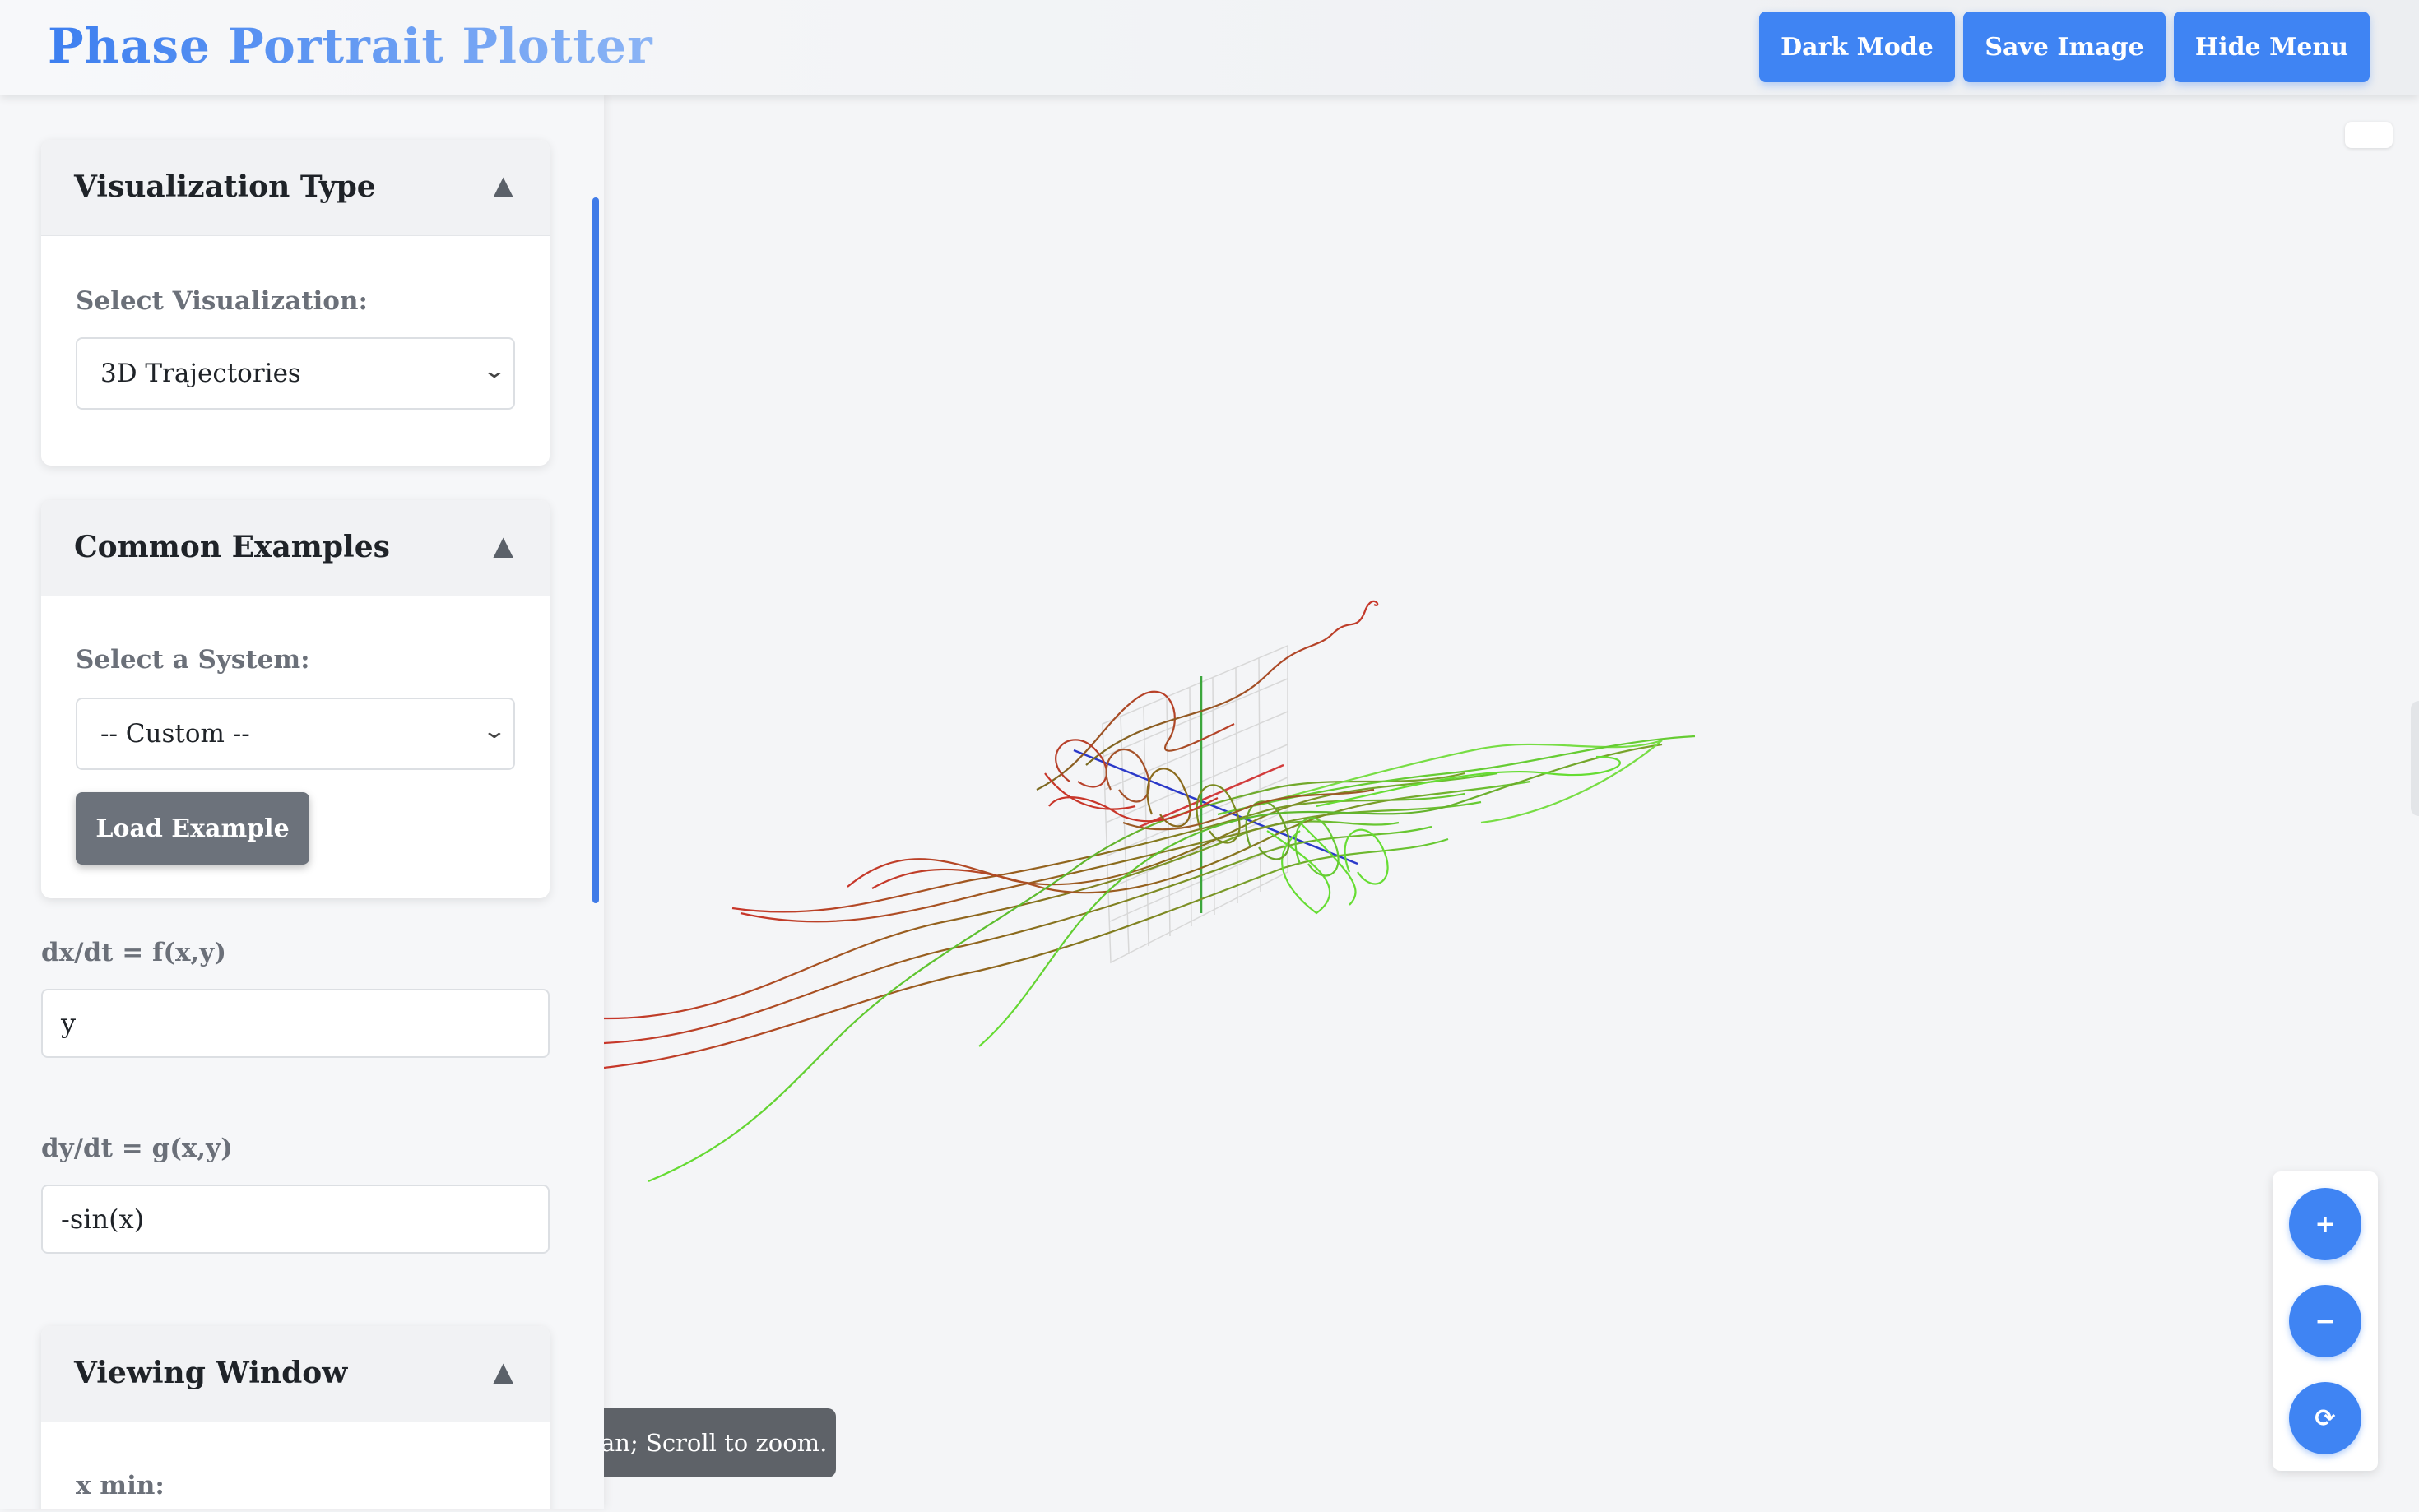 Image resolution: width=2419 pixels, height=1512 pixels. What do you see at coordinates (2325, 1418) in the screenshot?
I see `reset-view-button: ⟳` at bounding box center [2325, 1418].